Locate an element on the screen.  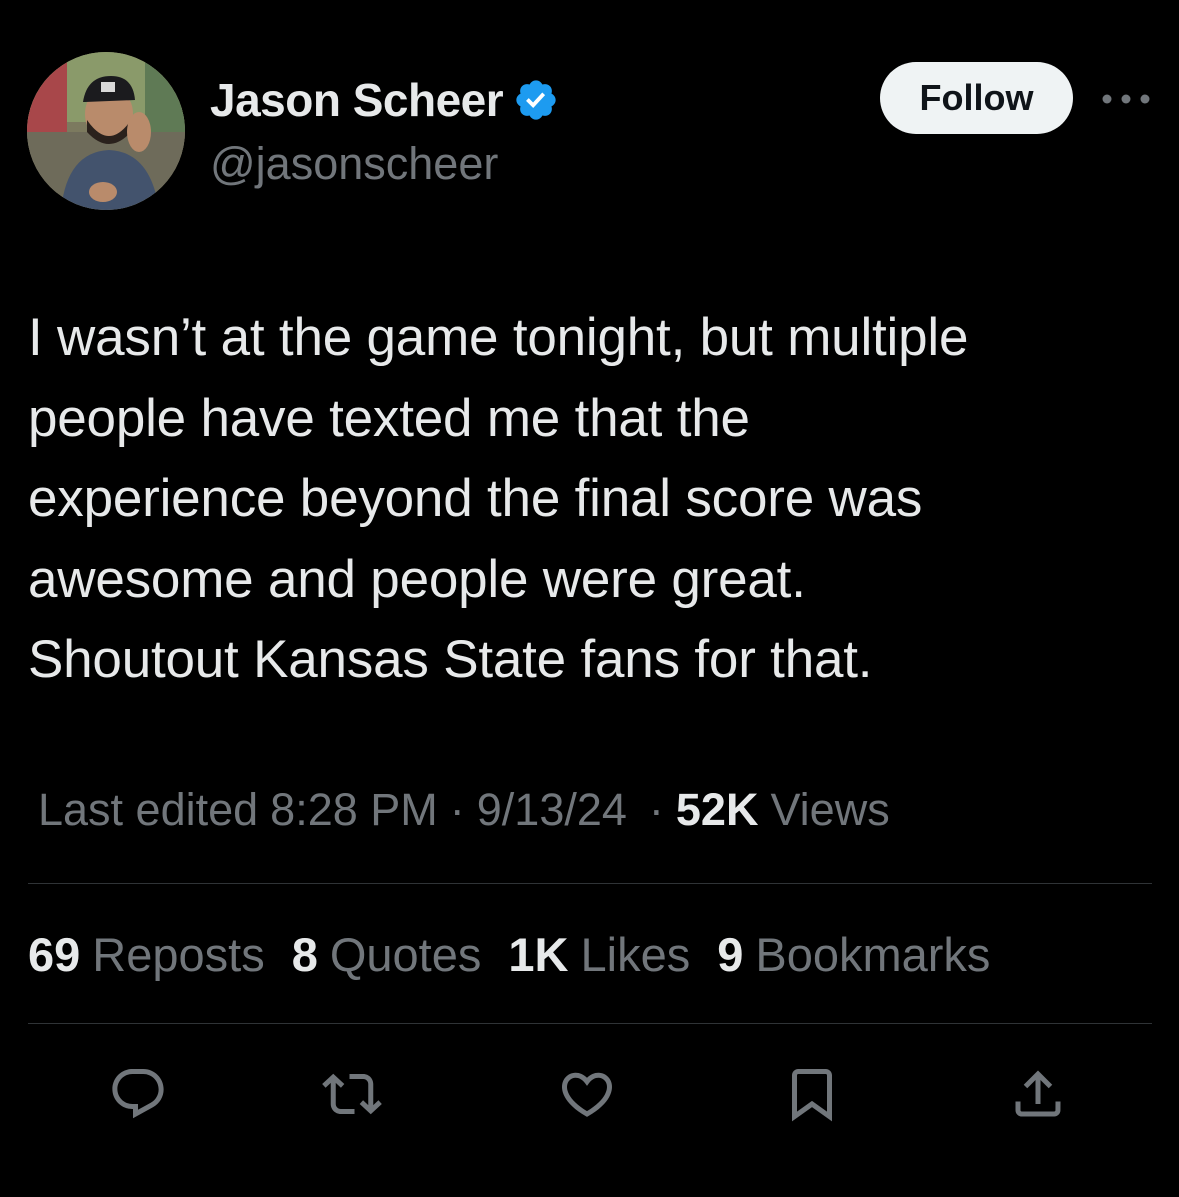
reply-icon is located at coordinates (138, 1094).